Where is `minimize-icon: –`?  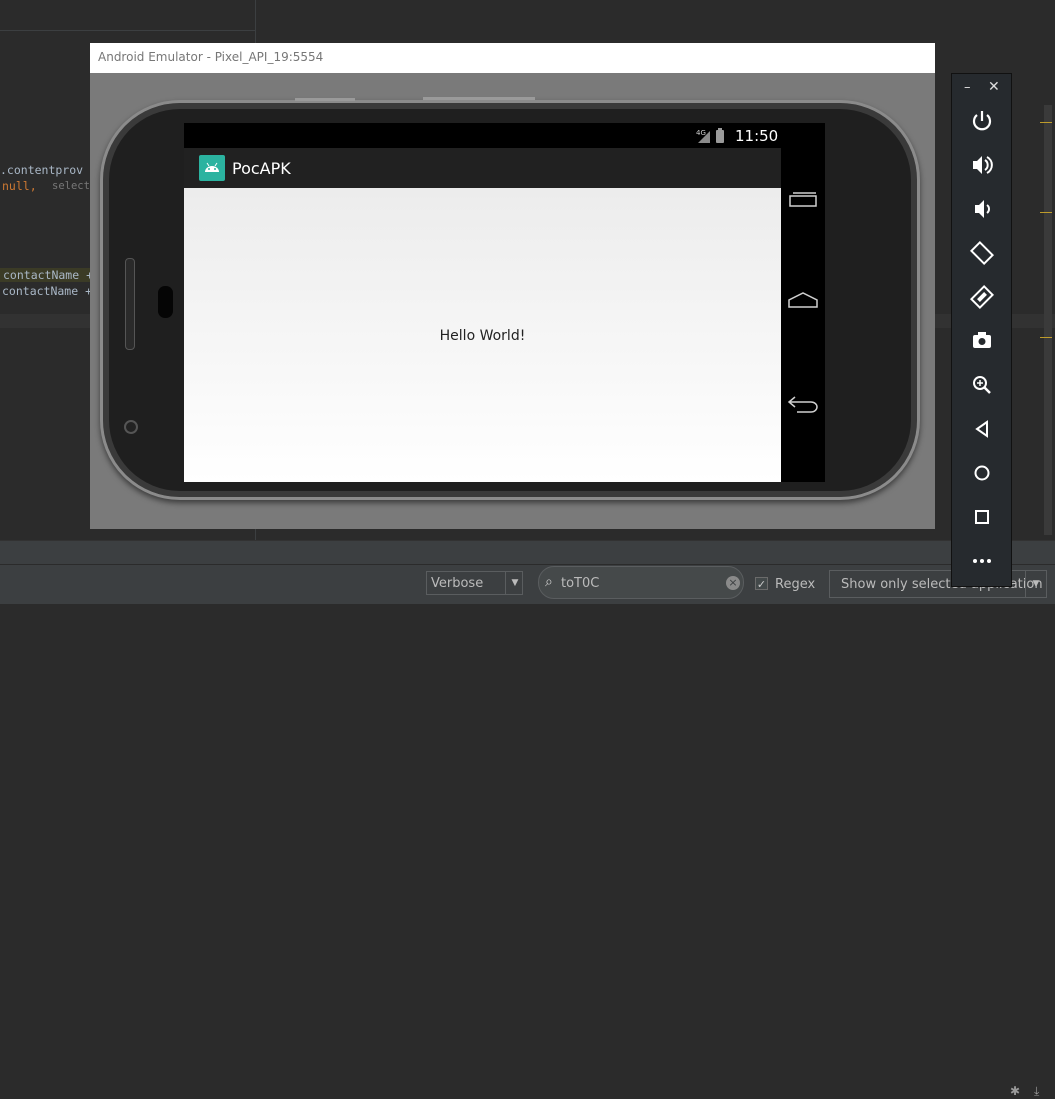 minimize-icon: – is located at coordinates (967, 87).